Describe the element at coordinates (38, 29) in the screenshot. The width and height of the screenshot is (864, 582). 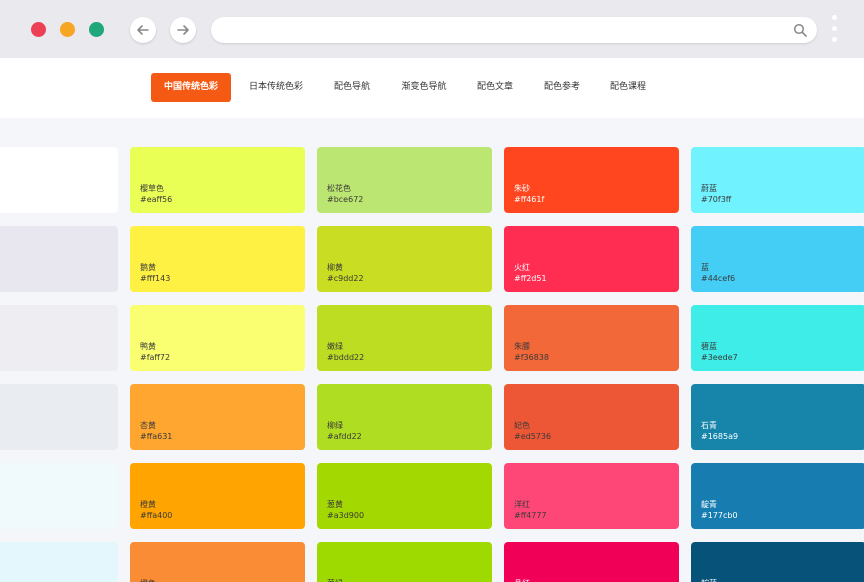
I see `close-window-dot` at that location.